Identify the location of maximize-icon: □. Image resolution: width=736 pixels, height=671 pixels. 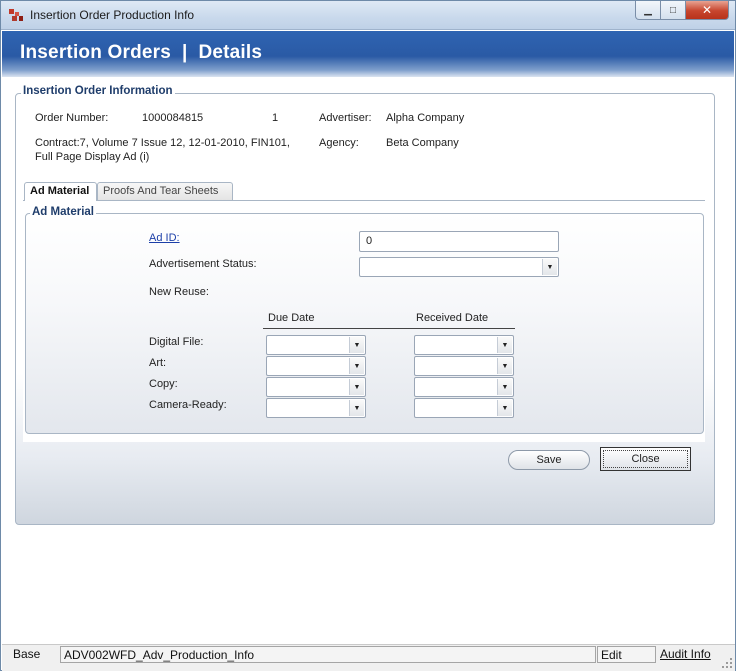
(673, 10).